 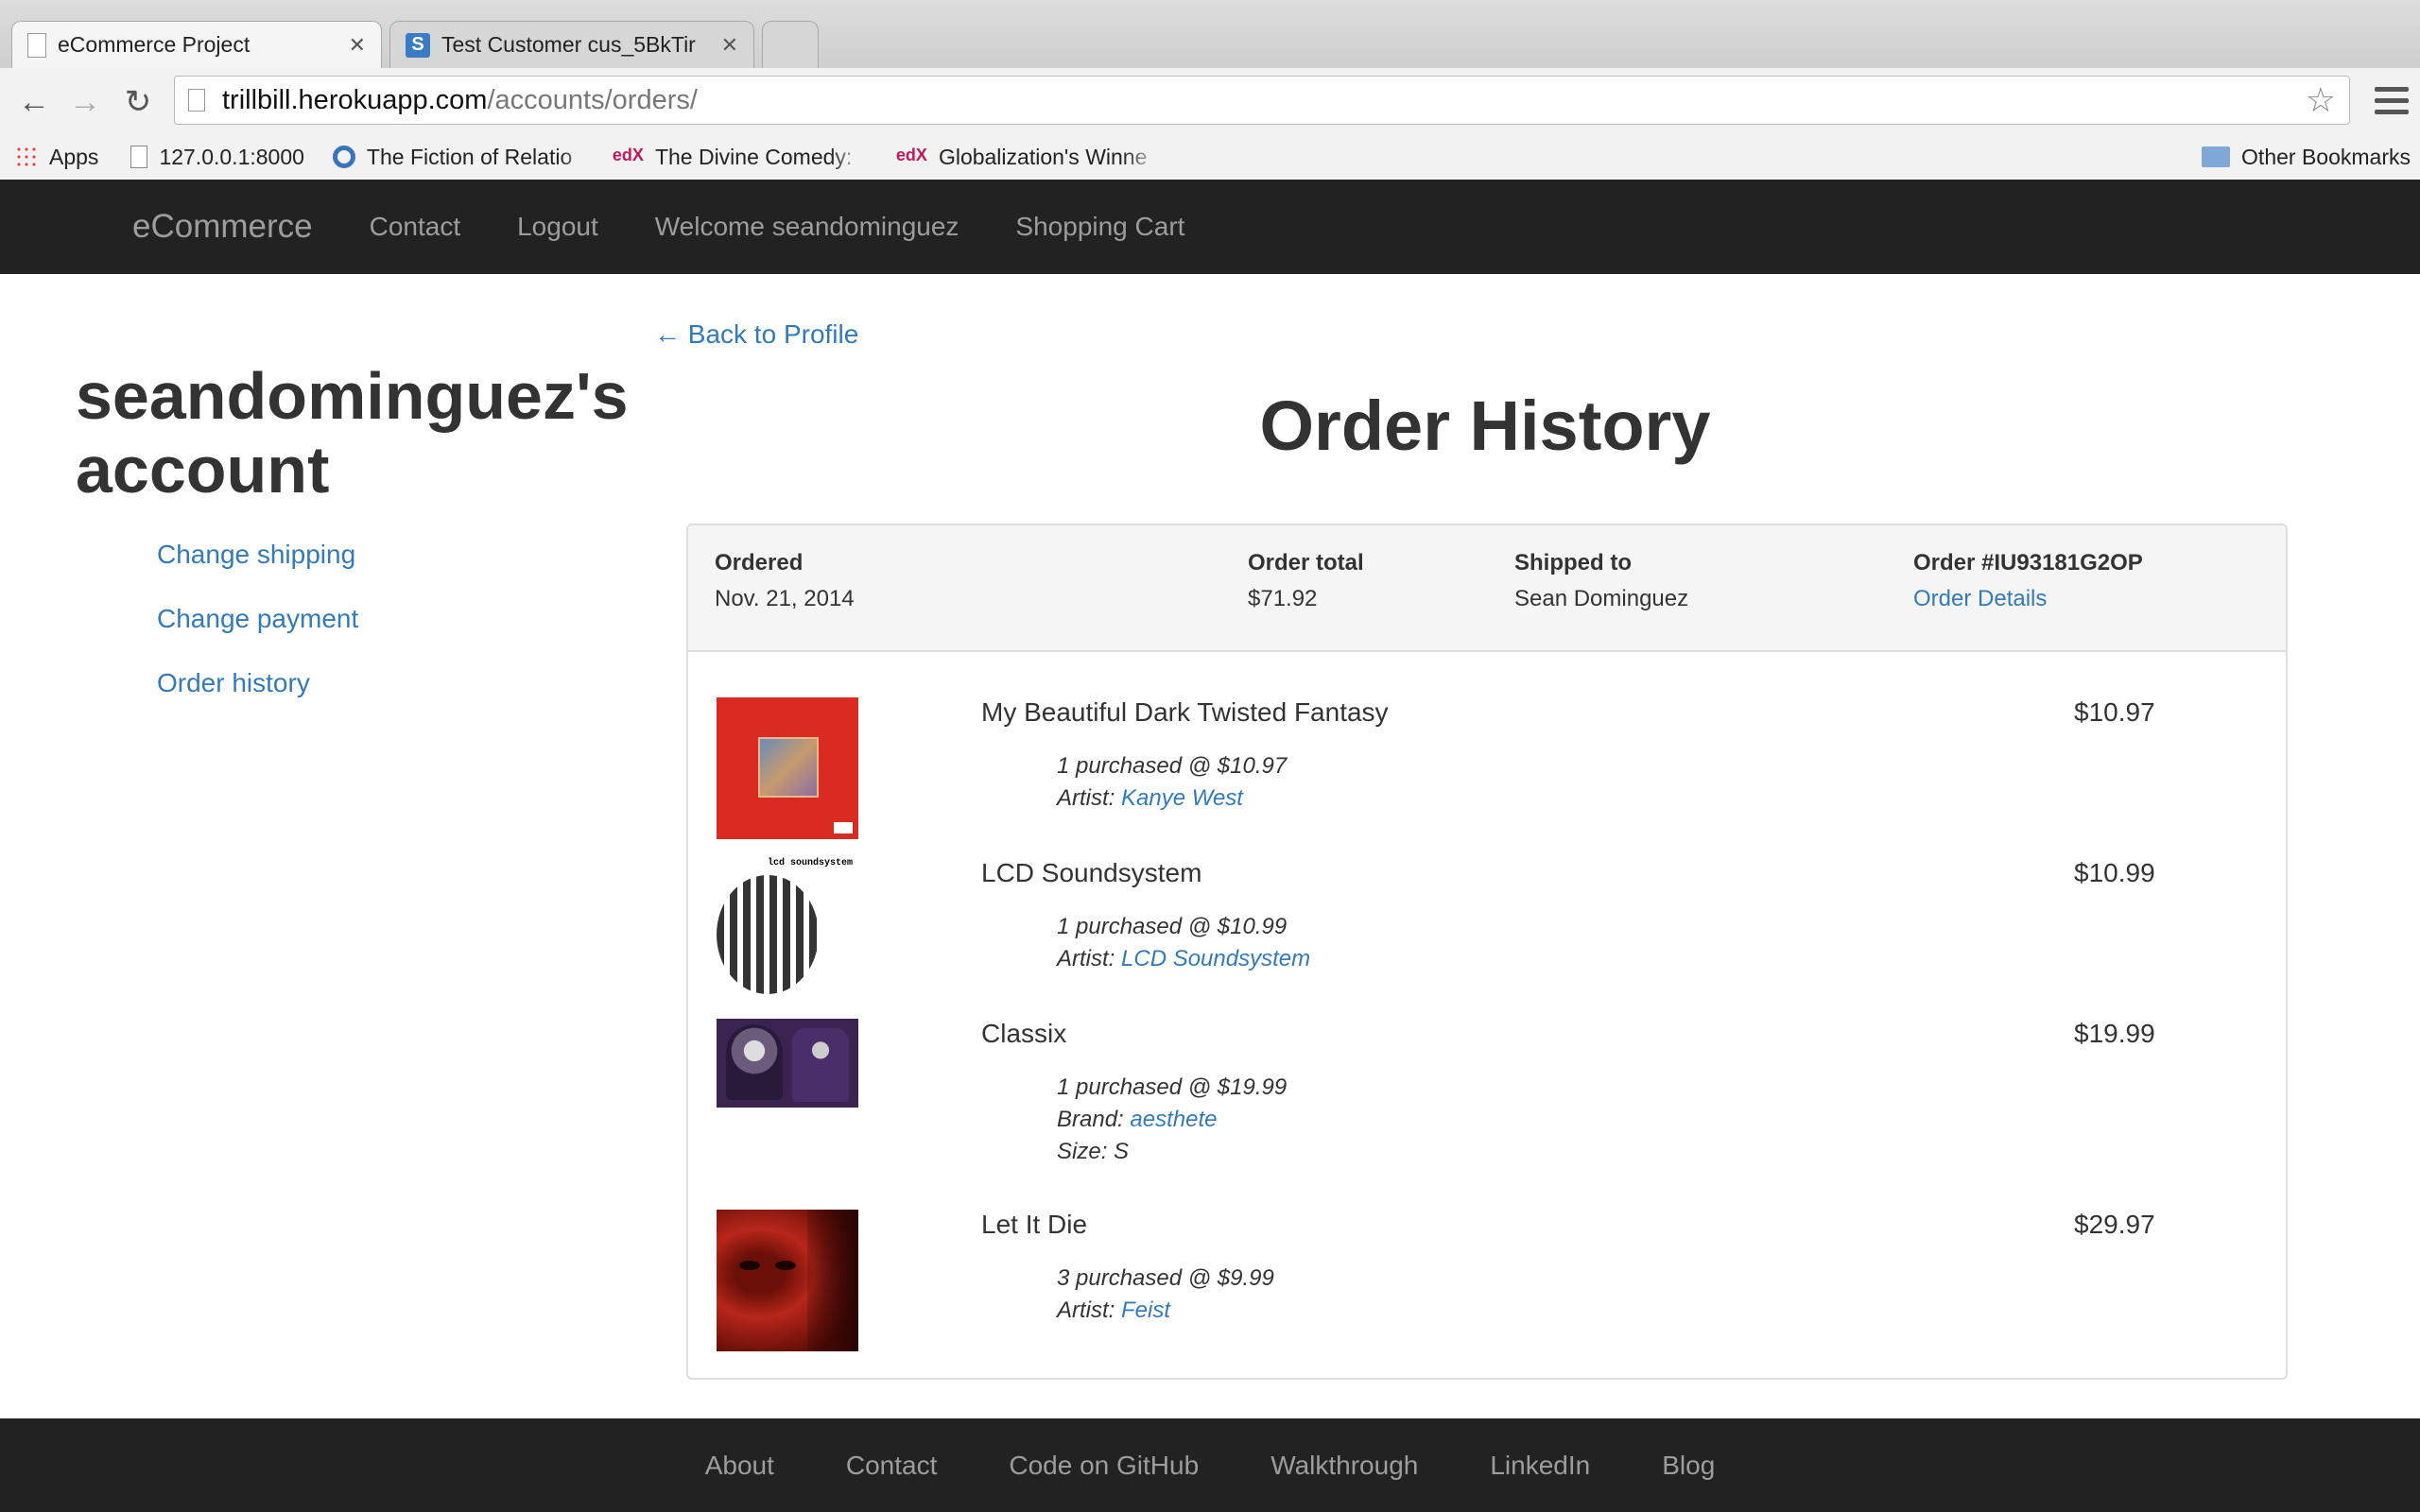 What do you see at coordinates (139, 157) in the screenshot?
I see `page-icon` at bounding box center [139, 157].